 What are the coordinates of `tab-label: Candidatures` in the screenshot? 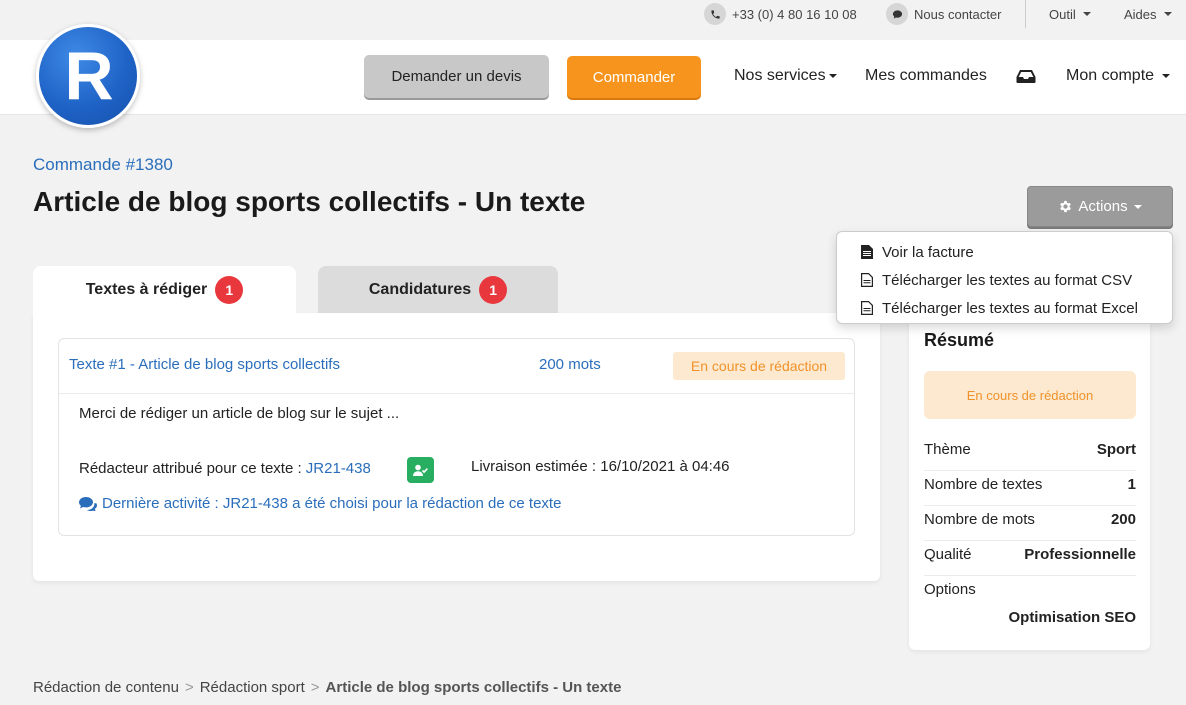 It's located at (420, 289).